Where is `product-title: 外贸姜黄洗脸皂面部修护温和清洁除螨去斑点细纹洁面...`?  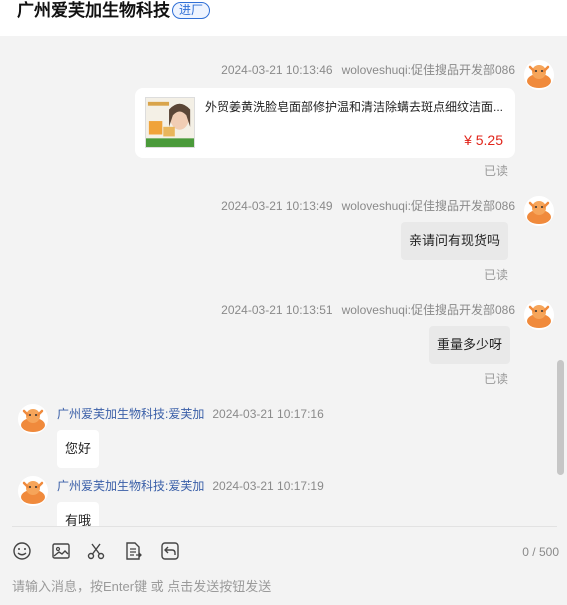
product-title: 外贸姜黄洗脸皂面部修护温和清洁除螨去斑点细纹洁面... is located at coordinates (355, 107).